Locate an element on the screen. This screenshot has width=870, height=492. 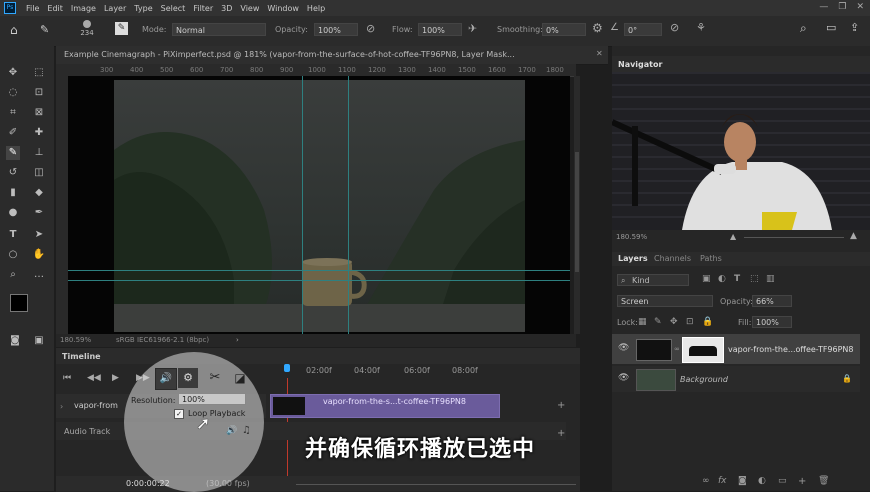
eyedropper-icon: ✐ is located at coordinates (13, 133).